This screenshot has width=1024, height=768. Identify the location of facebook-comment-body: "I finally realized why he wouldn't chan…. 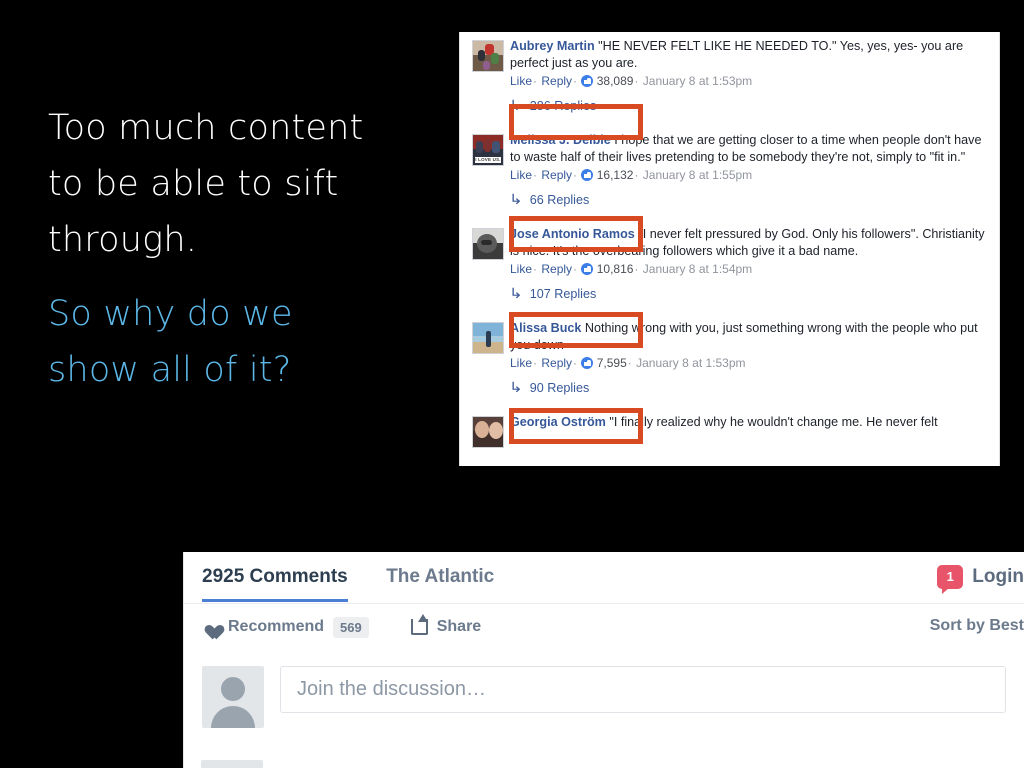
(771, 422).